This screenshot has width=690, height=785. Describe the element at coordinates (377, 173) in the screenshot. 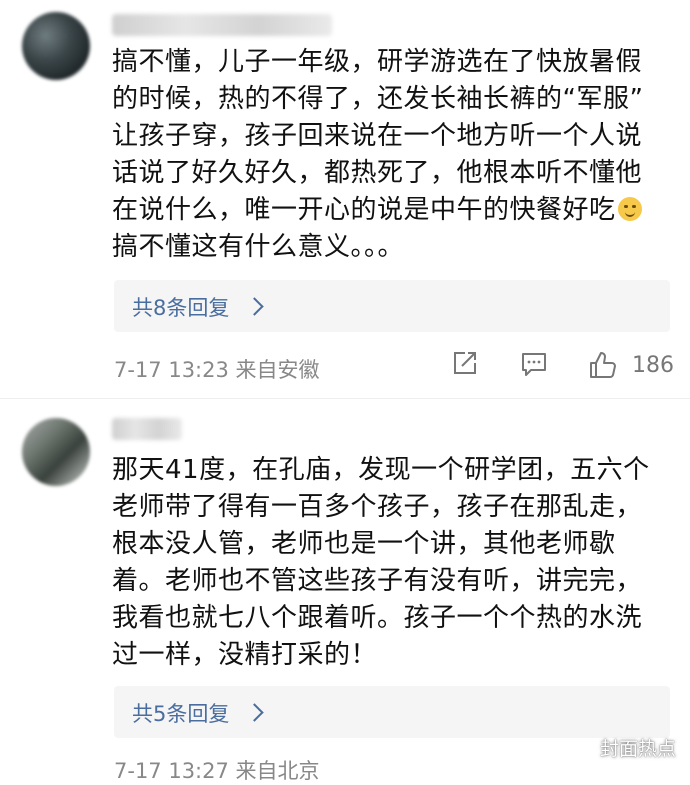

I see `comment-line: 话说了好久好久，都热死了，他根本听不懂他` at that location.